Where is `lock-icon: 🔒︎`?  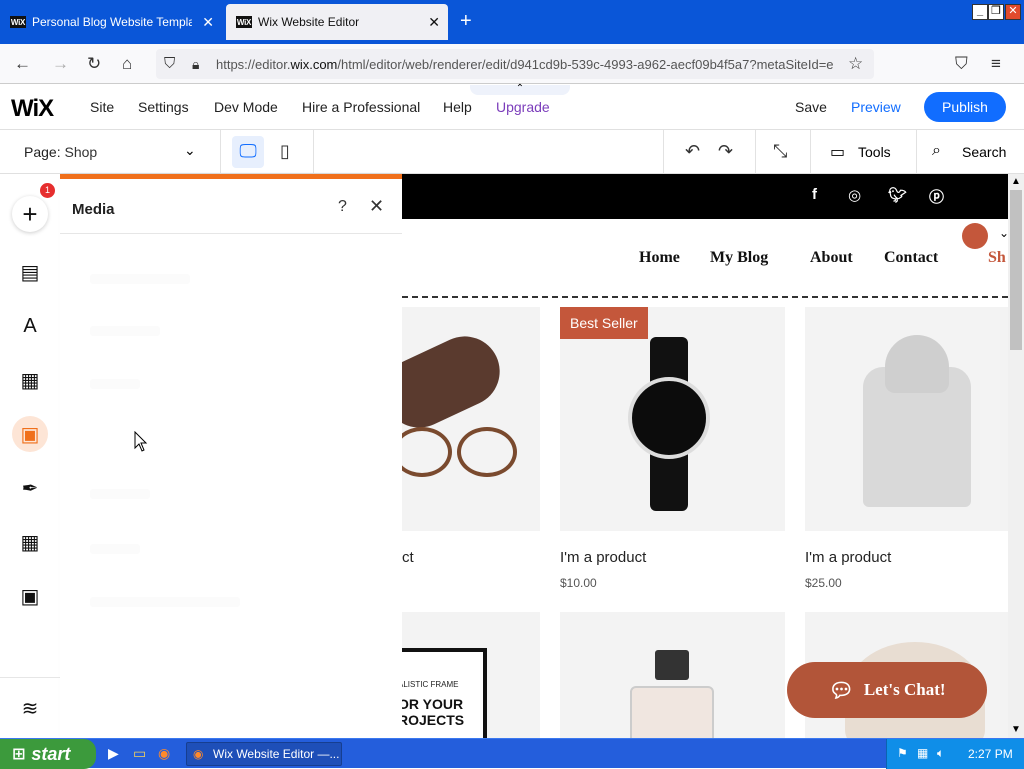
lock-icon: 🔒︎ is located at coordinates (195, 64).